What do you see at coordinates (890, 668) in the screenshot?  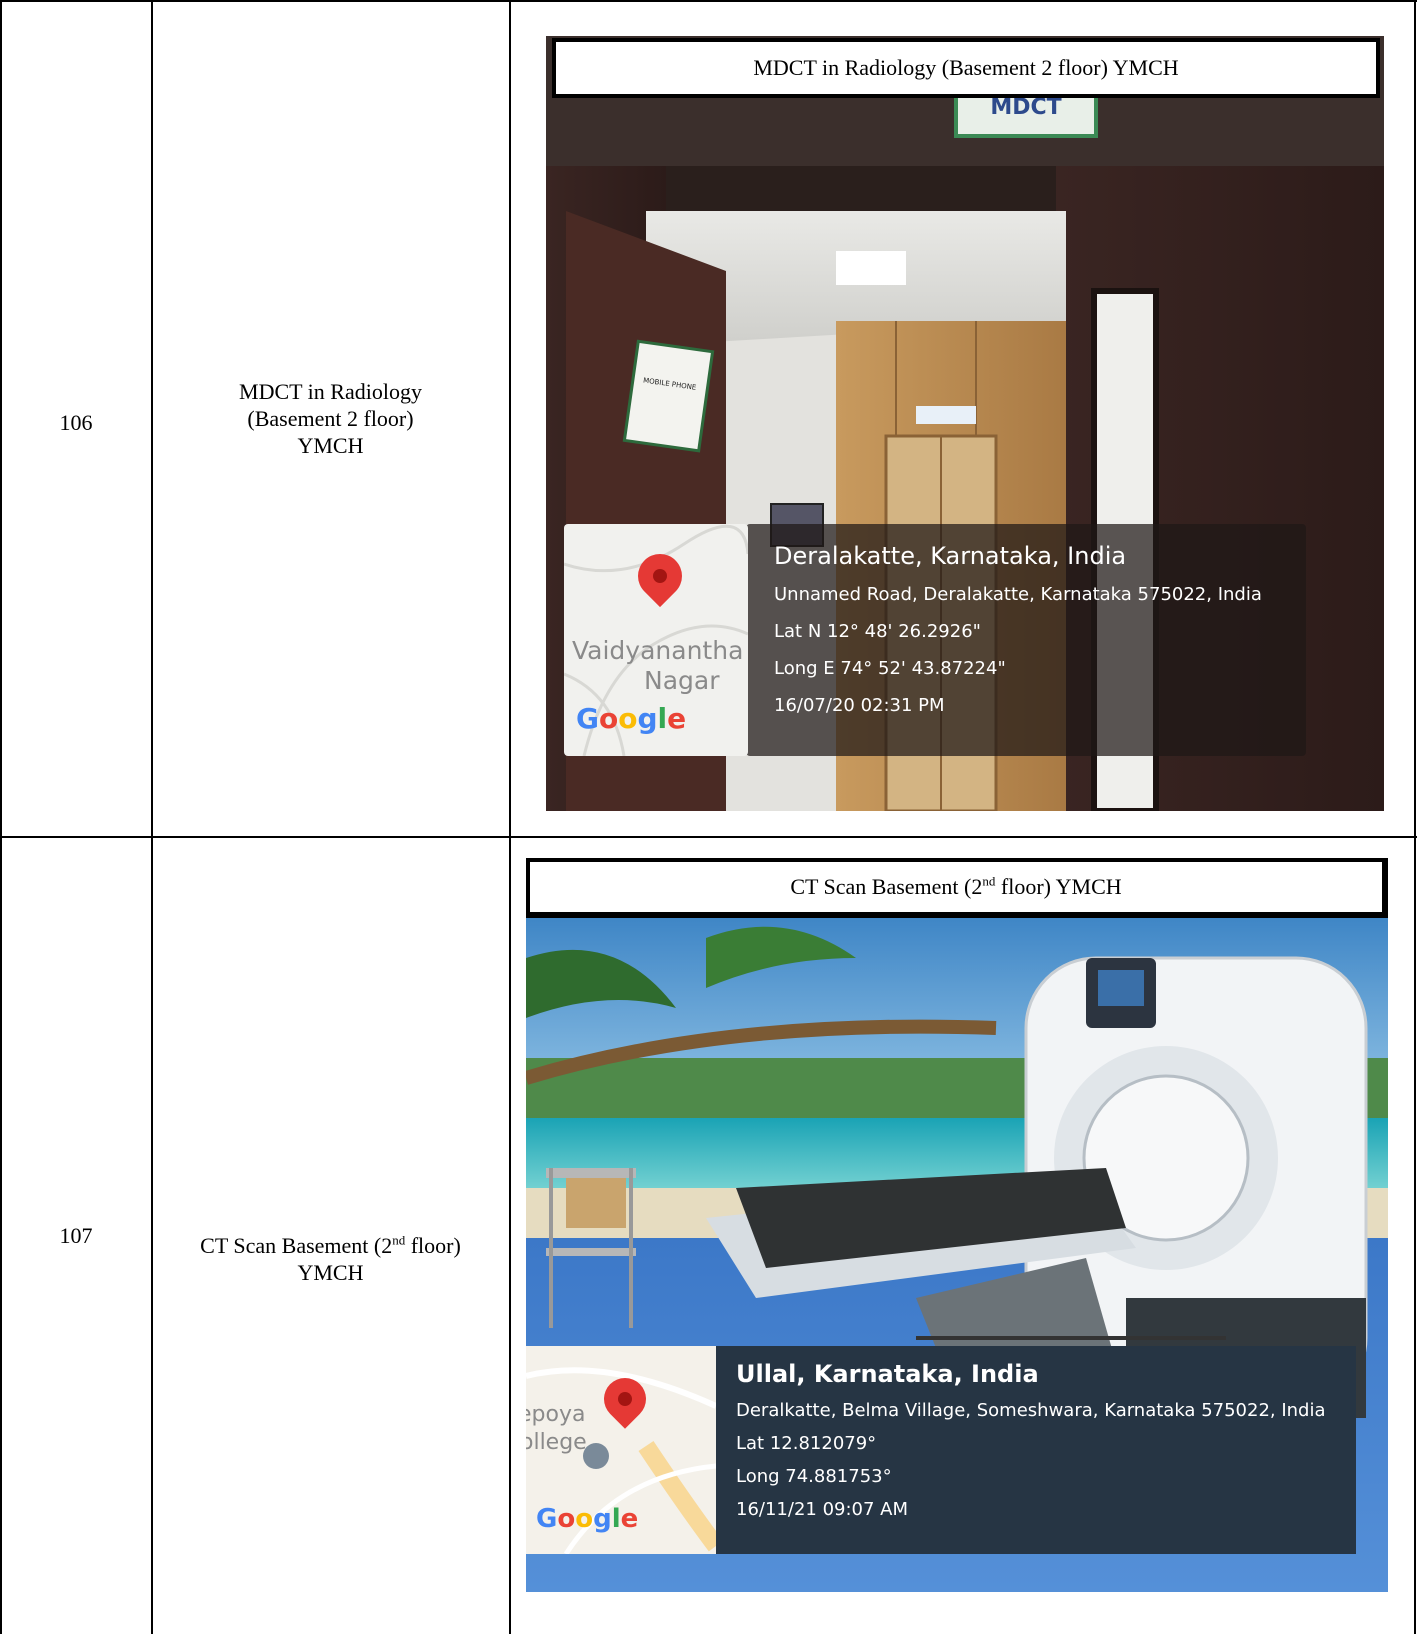 I see `geotag-long: Long E 74° 52' 43.87224"` at bounding box center [890, 668].